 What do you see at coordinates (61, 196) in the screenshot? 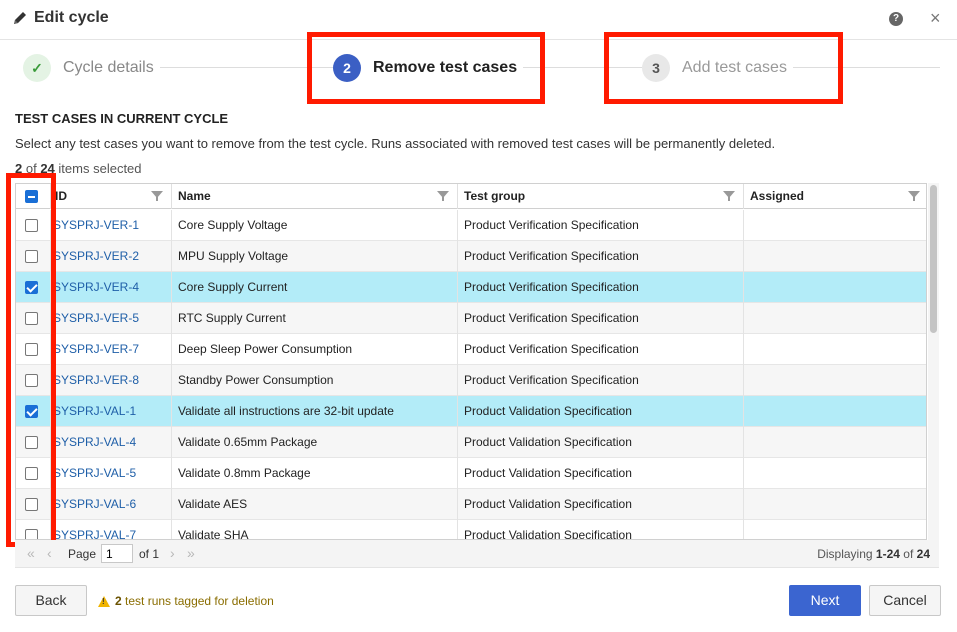
I see `header-id-label: ID` at bounding box center [61, 196].